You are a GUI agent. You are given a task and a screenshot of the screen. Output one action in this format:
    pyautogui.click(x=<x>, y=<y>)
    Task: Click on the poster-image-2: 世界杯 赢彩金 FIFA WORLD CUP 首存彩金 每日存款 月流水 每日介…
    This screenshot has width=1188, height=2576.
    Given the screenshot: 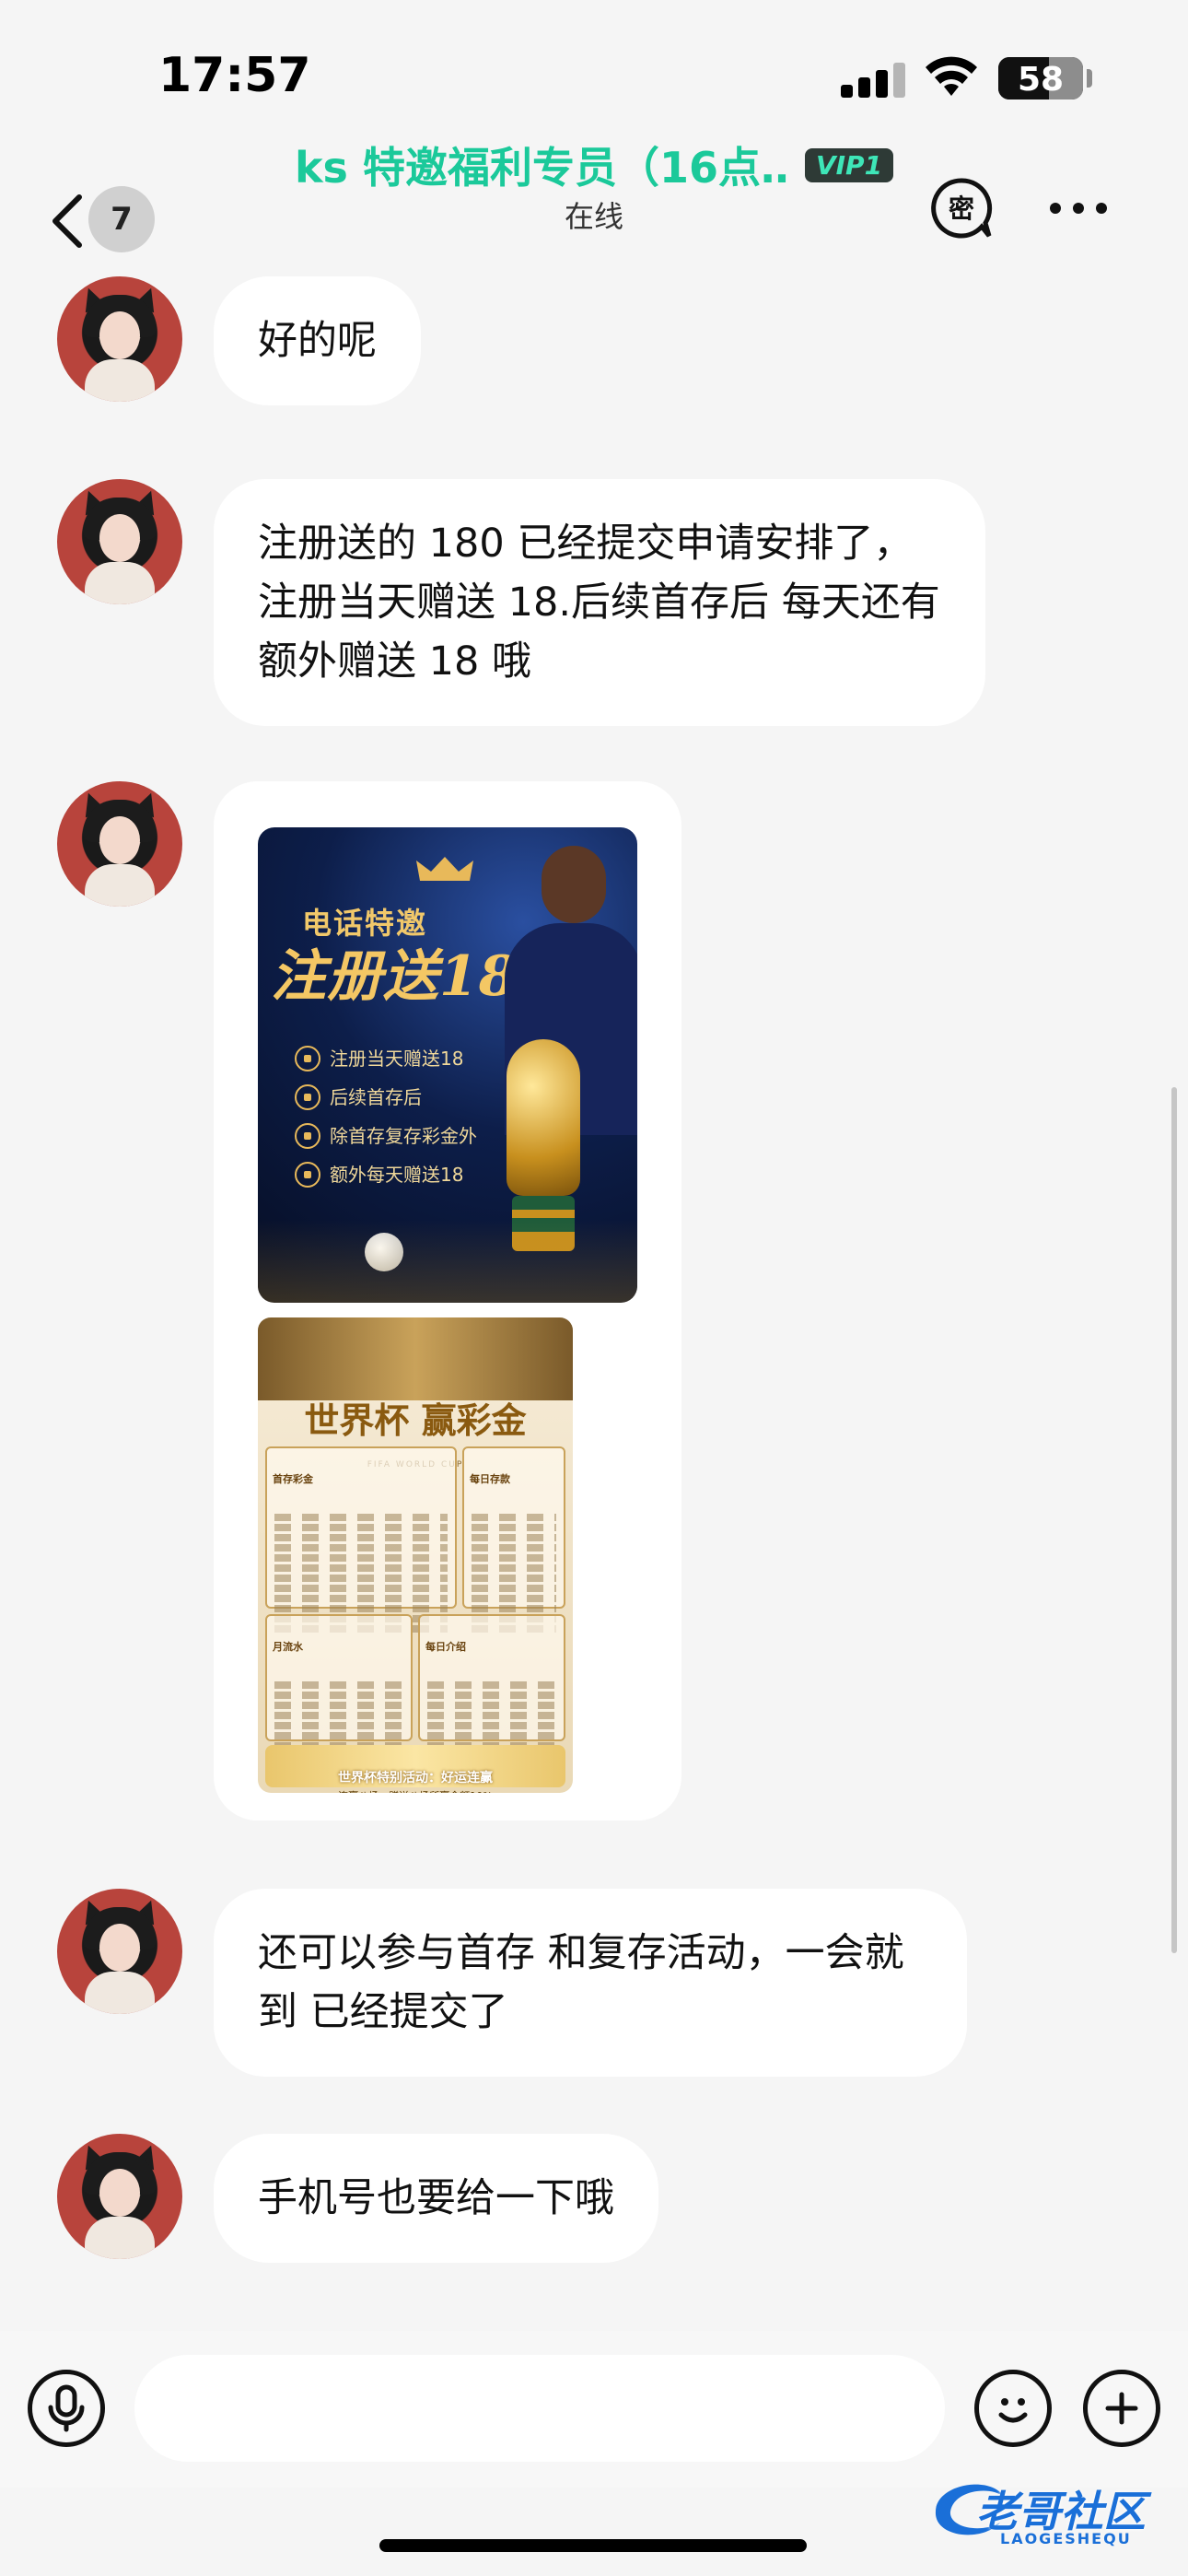 What is the action you would take?
    pyautogui.click(x=415, y=1555)
    